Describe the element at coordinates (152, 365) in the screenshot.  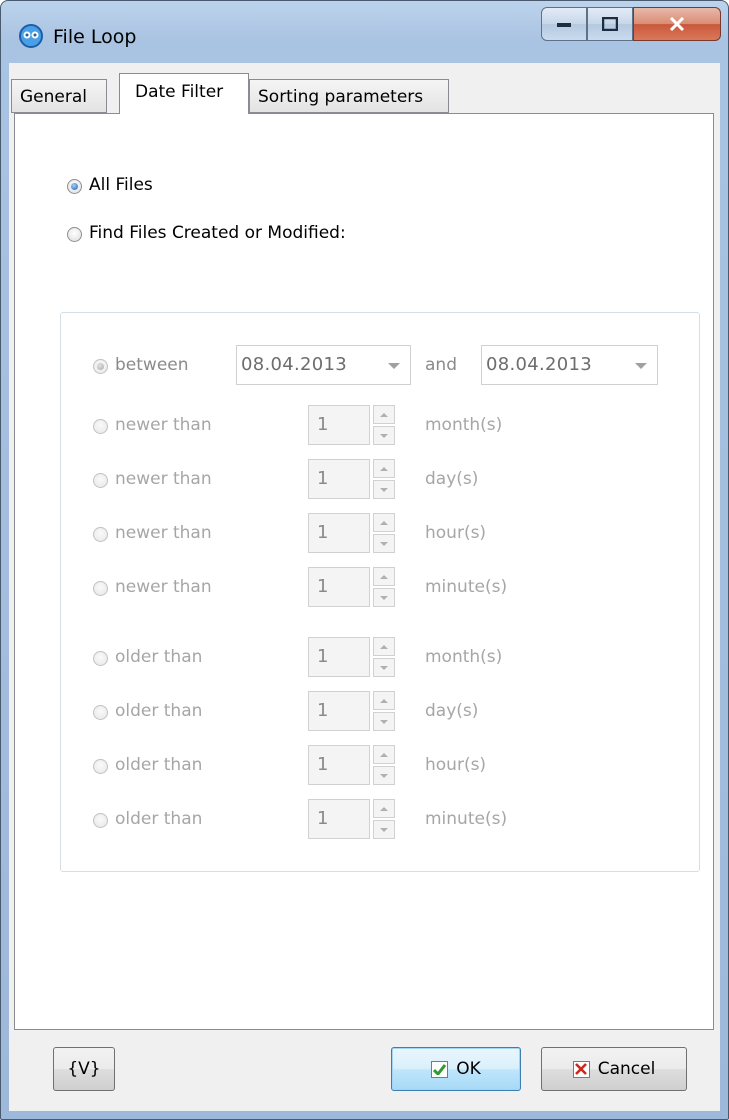
I see `between-label: between` at that location.